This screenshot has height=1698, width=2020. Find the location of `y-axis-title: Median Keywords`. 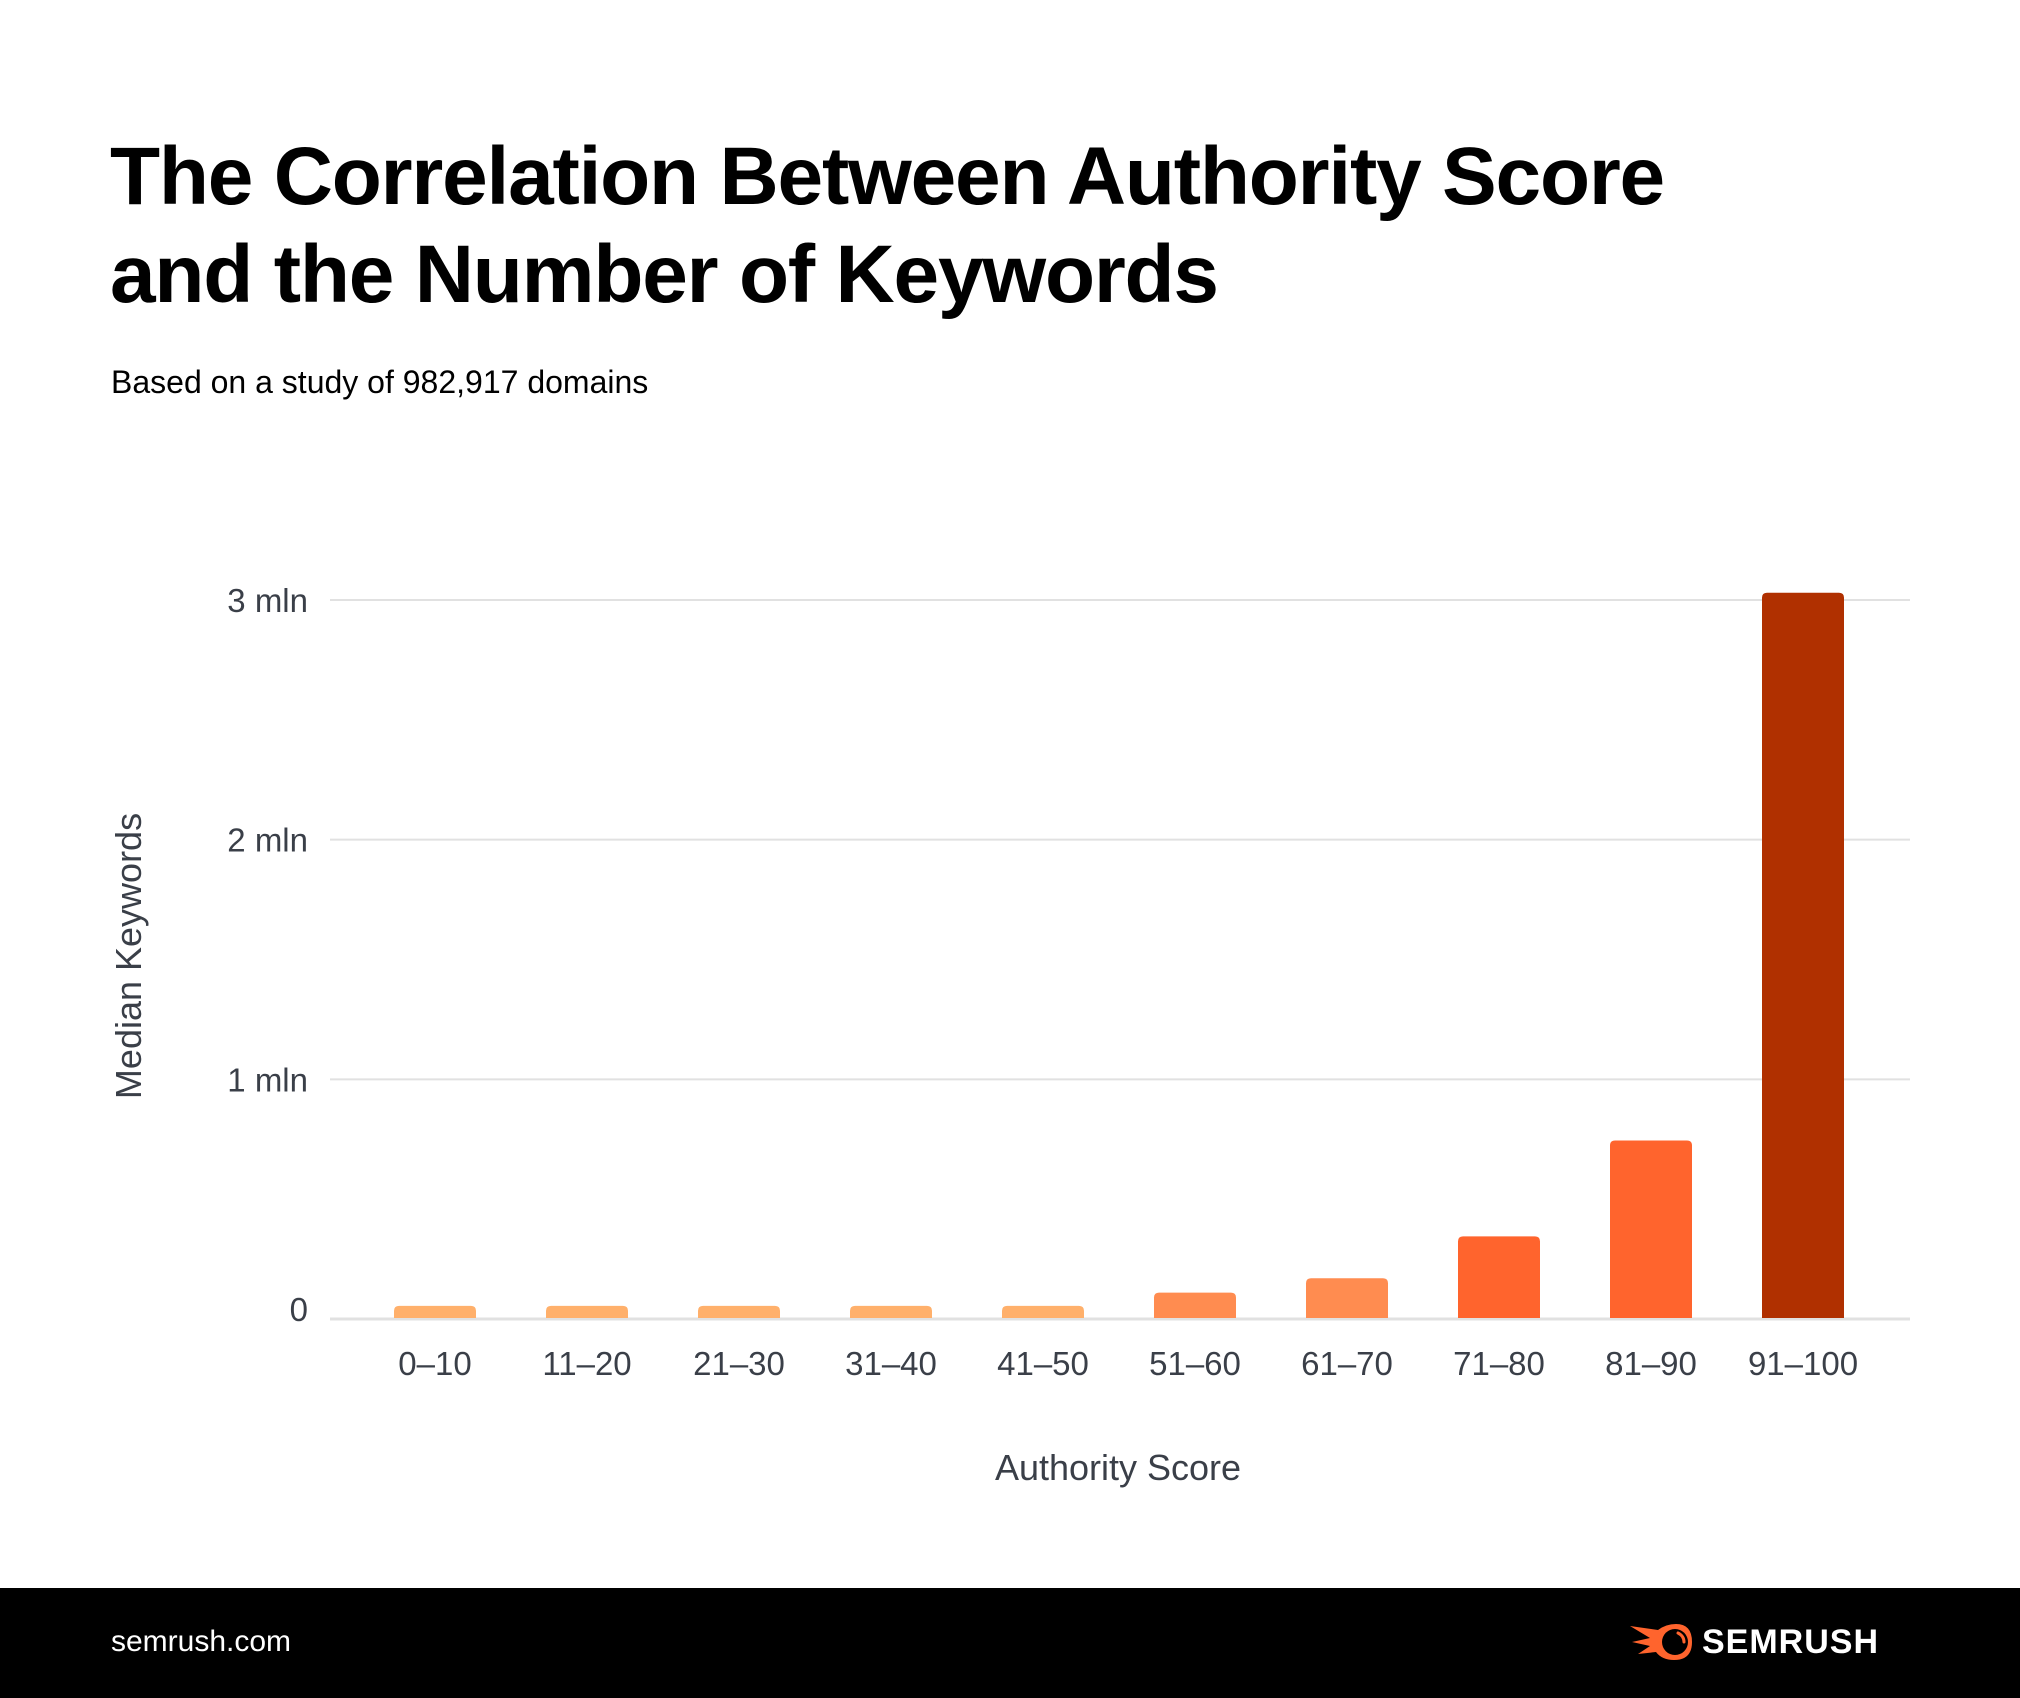

y-axis-title: Median Keywords is located at coordinates (128, 956).